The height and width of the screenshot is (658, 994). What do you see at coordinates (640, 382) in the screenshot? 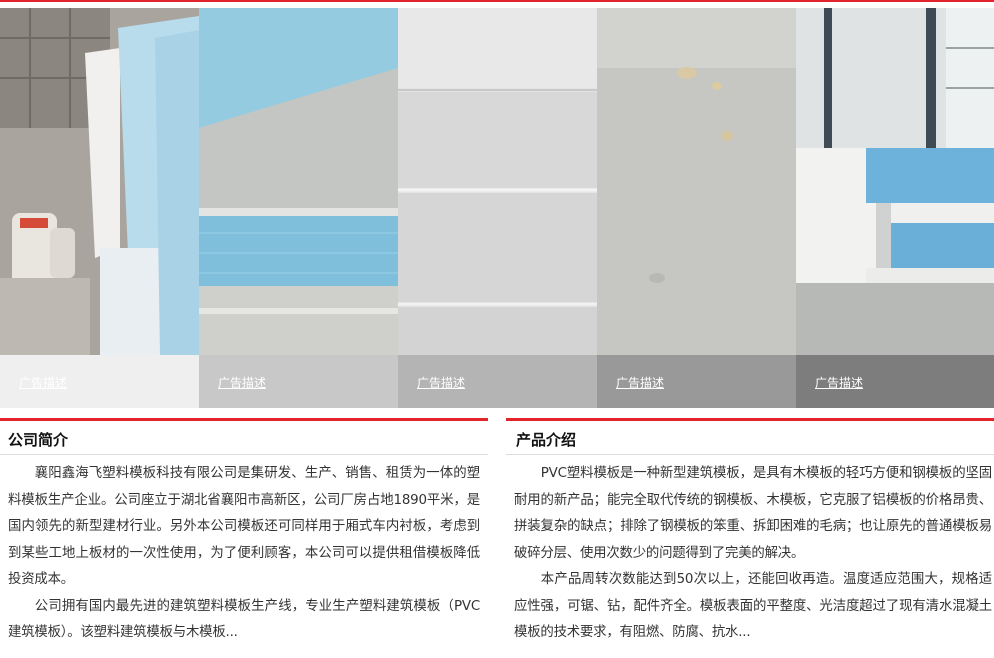
I see `gallery-caption-4: 广告描述` at bounding box center [640, 382].